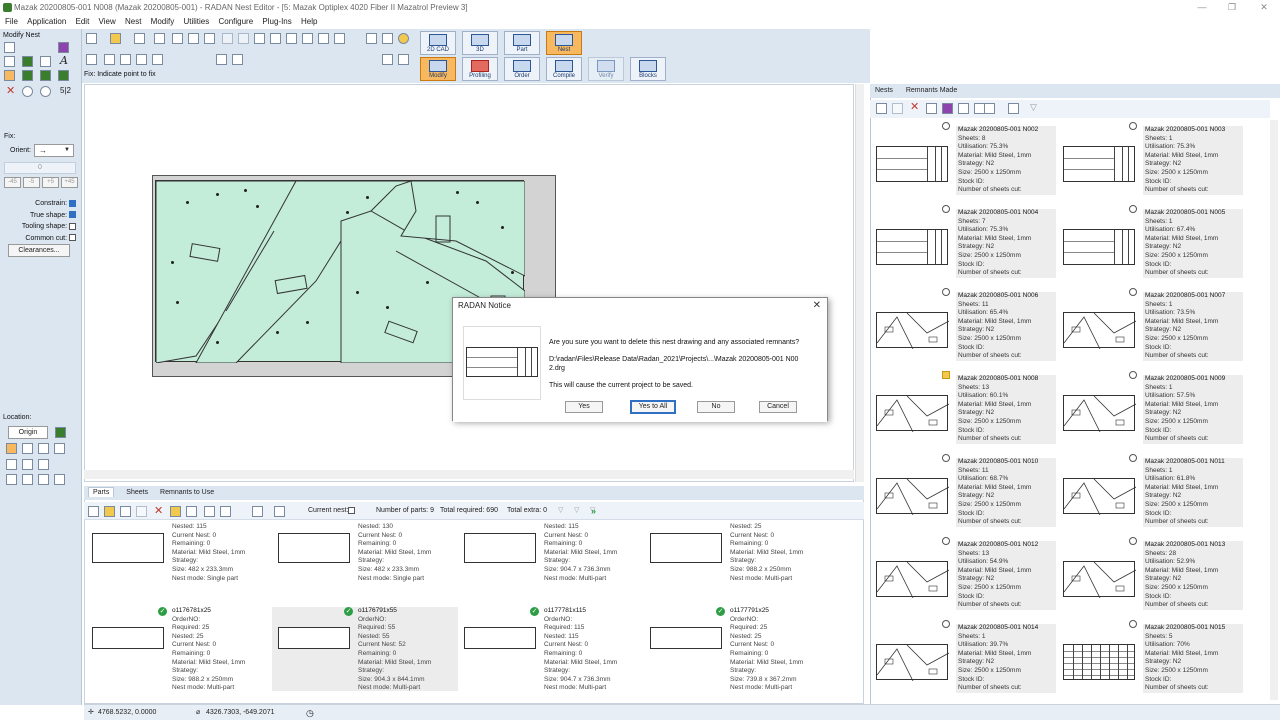  Describe the element at coordinates (576, 511) in the screenshot. I see `filter-clear-icon: ▽` at that location.